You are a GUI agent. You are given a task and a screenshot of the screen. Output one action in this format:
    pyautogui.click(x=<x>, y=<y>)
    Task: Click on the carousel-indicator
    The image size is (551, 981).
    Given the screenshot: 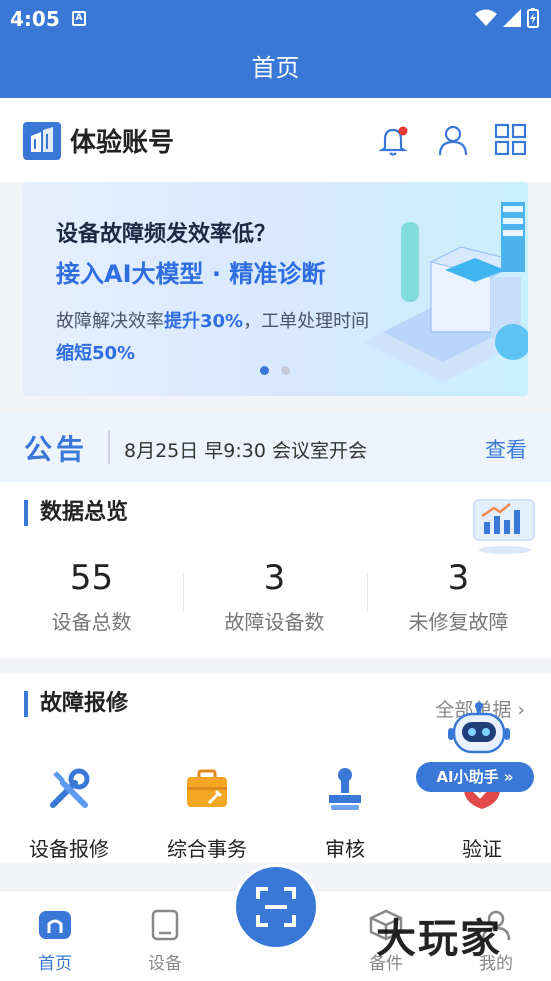 What is the action you would take?
    pyautogui.click(x=275, y=370)
    